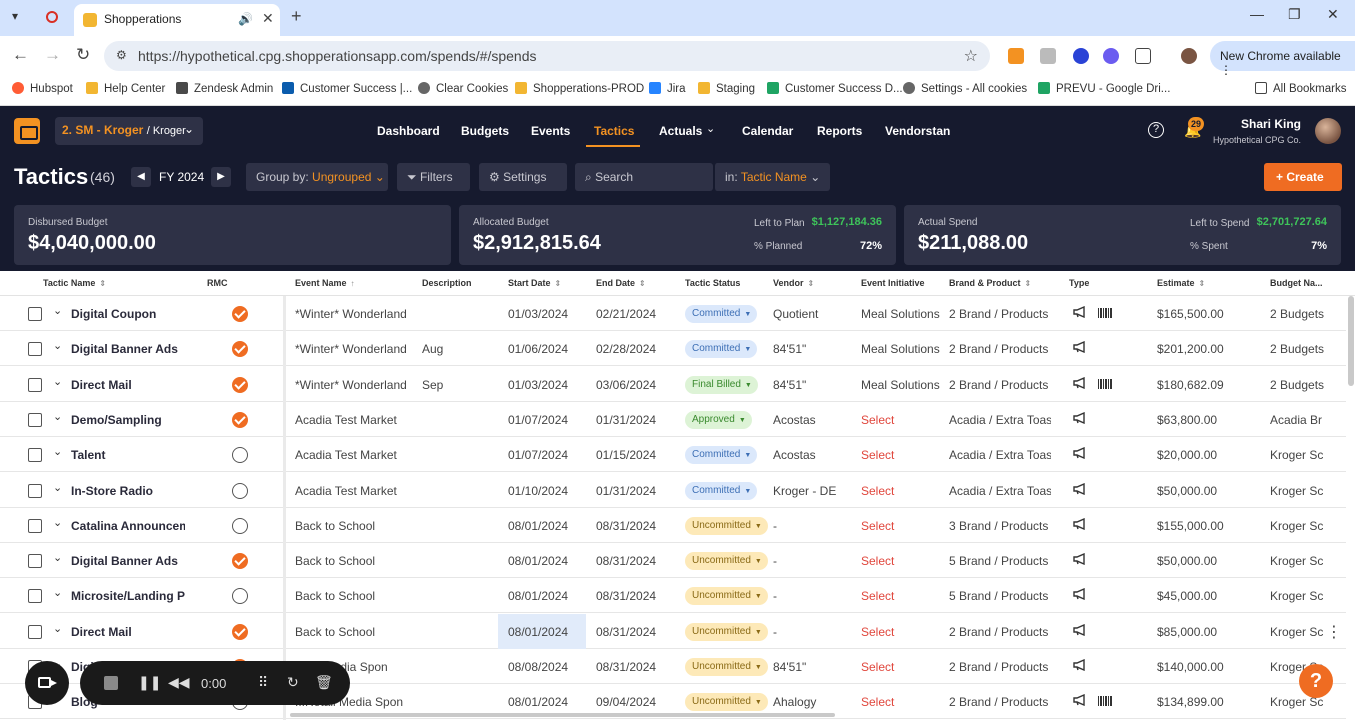  What do you see at coordinates (52, 55) in the screenshot?
I see `forward-icon: →` at bounding box center [52, 55].